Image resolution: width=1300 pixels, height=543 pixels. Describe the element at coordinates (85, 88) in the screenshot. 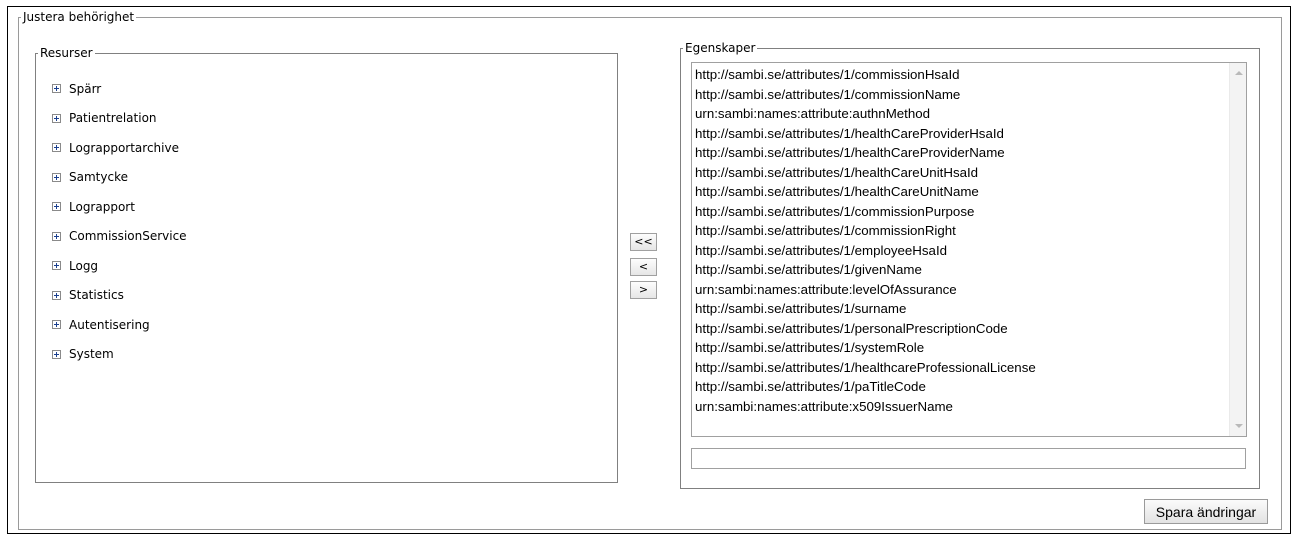

I see `tree-item-label: Spärr` at that location.